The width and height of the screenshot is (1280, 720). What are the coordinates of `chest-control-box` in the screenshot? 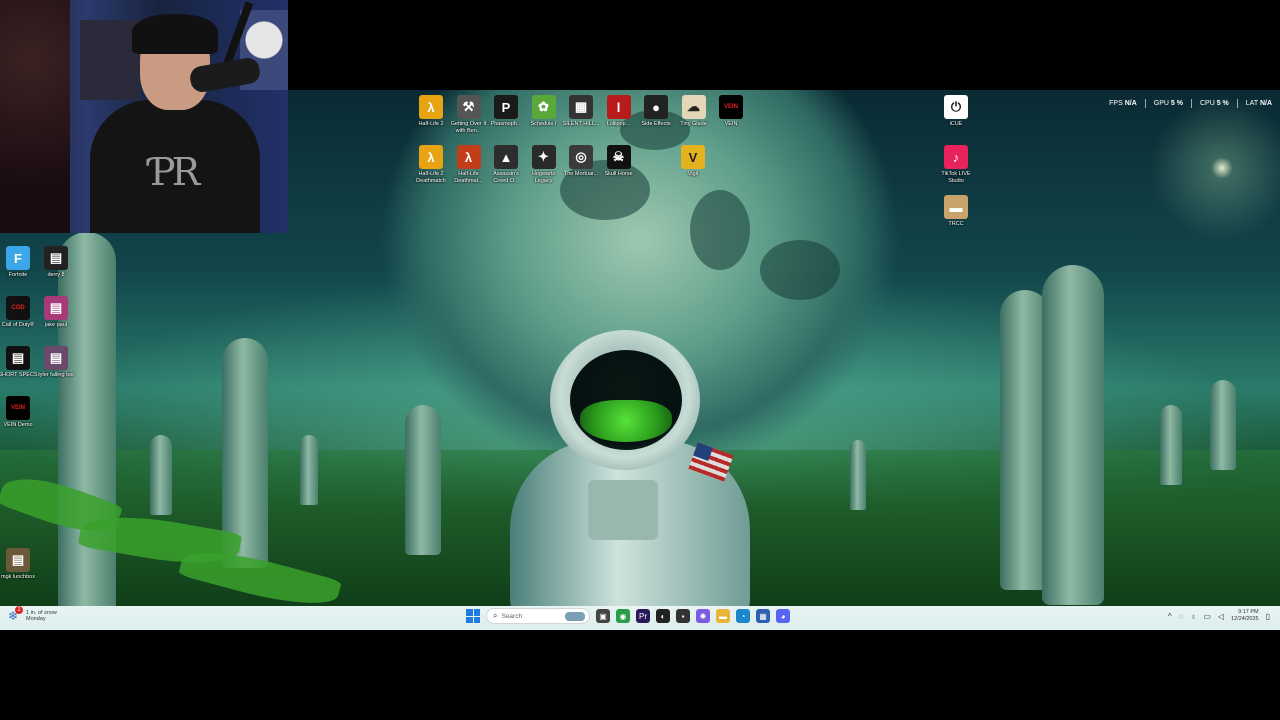 It's located at (623, 510).